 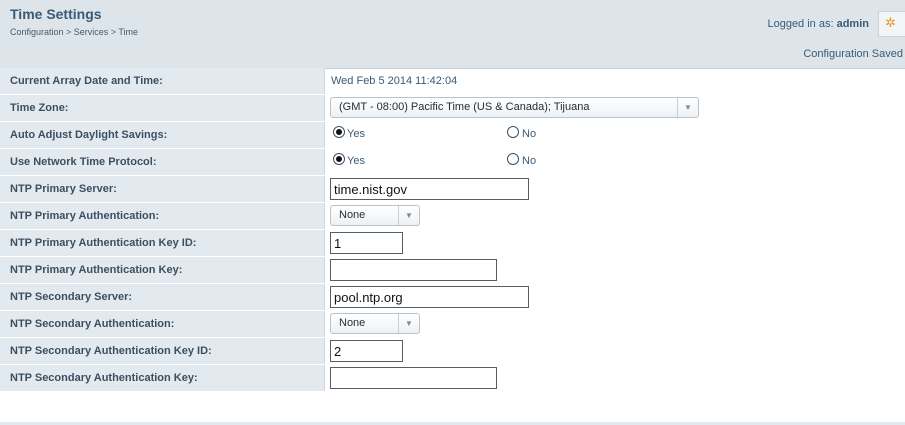 What do you see at coordinates (800, 24) in the screenshot?
I see `logged-in-label: Logged in as:` at bounding box center [800, 24].